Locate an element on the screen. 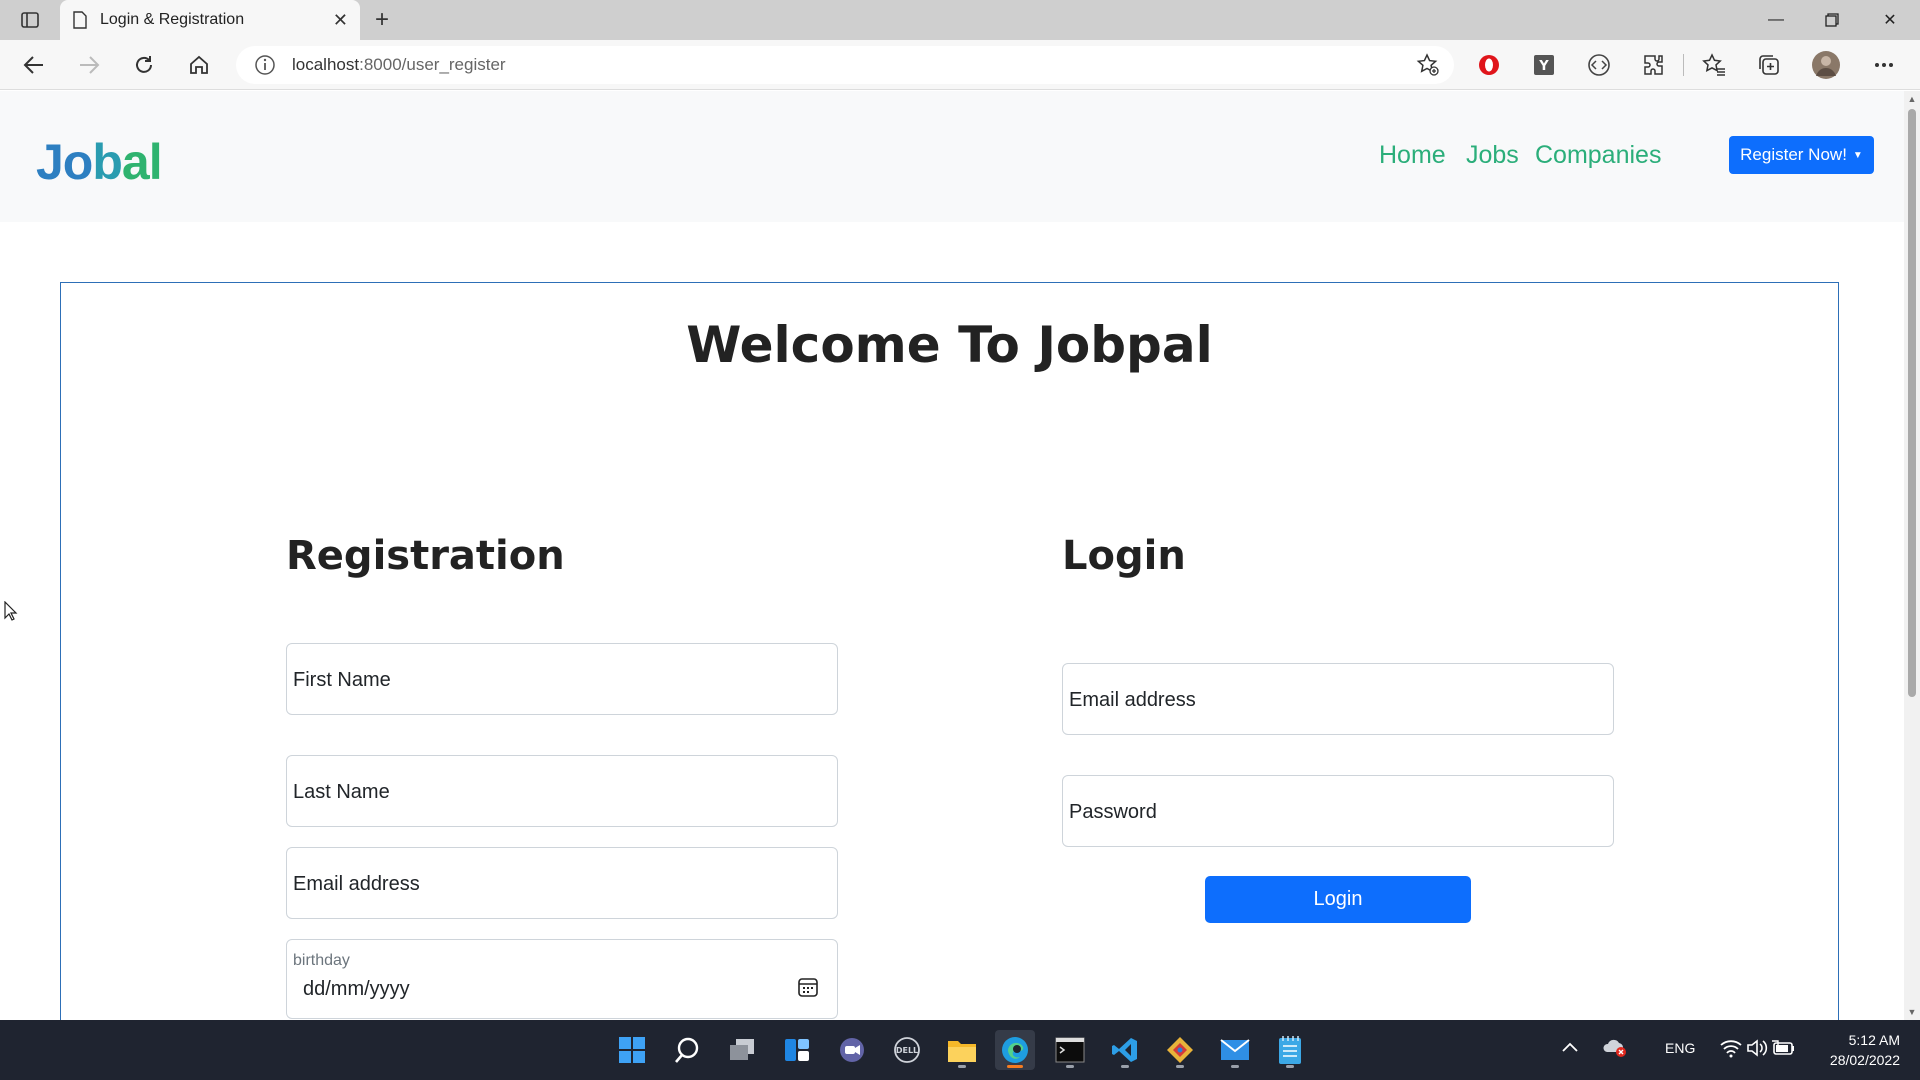 This screenshot has width=1920, height=1080. login-button: Login is located at coordinates (1338, 899).